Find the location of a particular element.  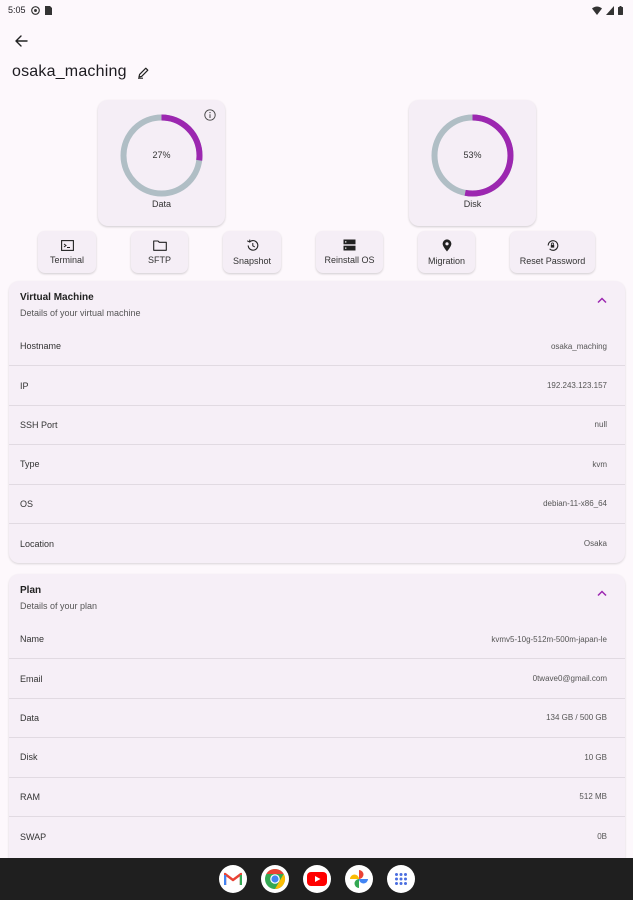

status-time: 5:05 is located at coordinates (17, 10).